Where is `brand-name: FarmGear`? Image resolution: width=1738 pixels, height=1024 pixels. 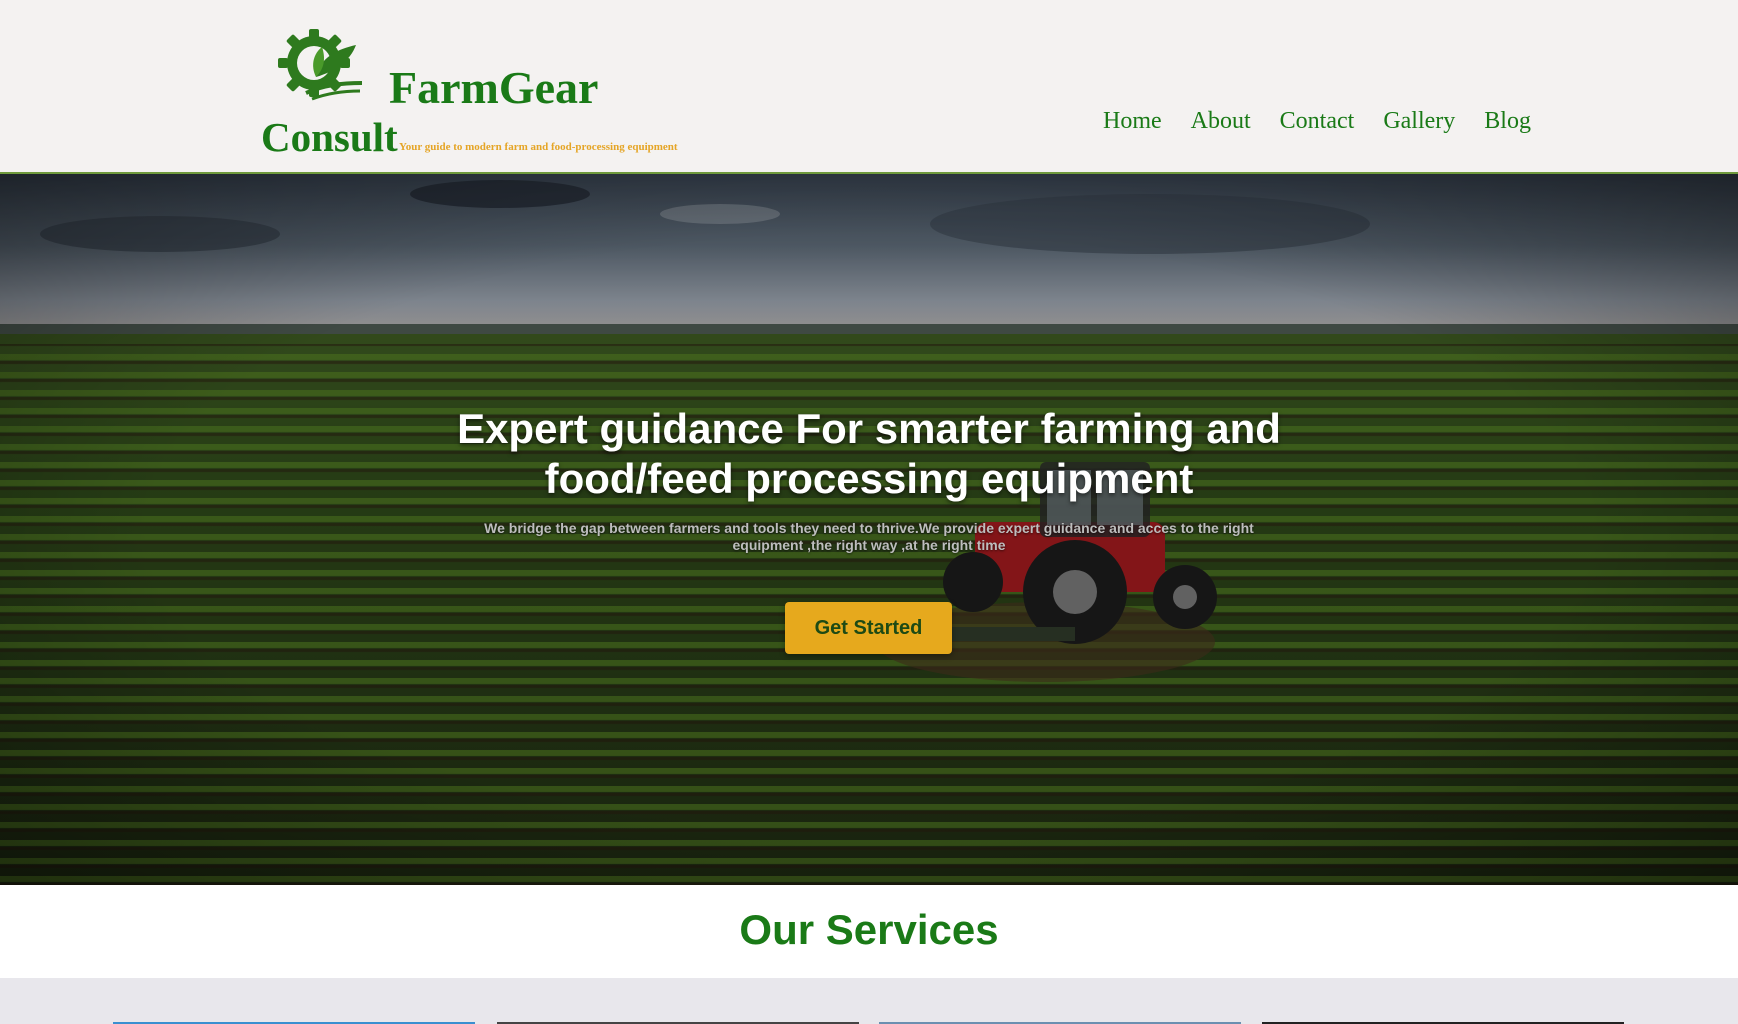 brand-name: FarmGear is located at coordinates (493, 88).